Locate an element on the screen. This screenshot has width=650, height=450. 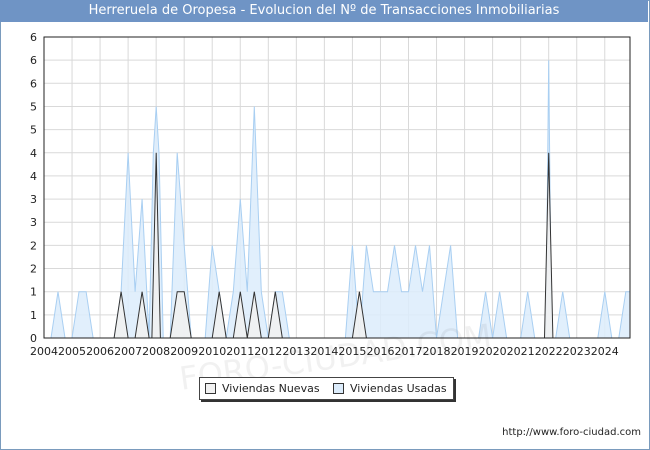
x-tick-label: 2009 is located at coordinates (184, 351).